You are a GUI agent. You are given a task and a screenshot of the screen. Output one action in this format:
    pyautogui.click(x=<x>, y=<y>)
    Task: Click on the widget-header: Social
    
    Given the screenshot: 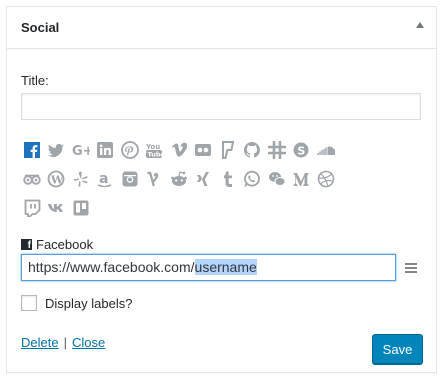 What is the action you would take?
    pyautogui.click(x=221, y=28)
    